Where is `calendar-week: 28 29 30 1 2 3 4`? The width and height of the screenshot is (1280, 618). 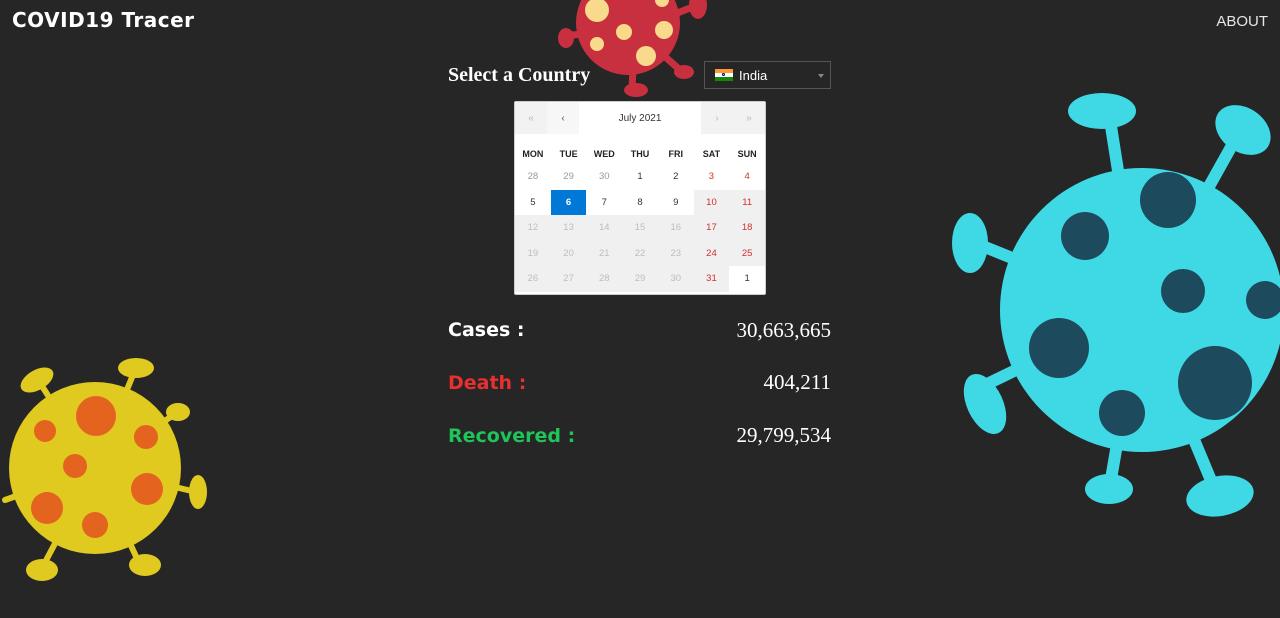
calendar-week: 28 29 30 1 2 3 4 is located at coordinates (640, 177).